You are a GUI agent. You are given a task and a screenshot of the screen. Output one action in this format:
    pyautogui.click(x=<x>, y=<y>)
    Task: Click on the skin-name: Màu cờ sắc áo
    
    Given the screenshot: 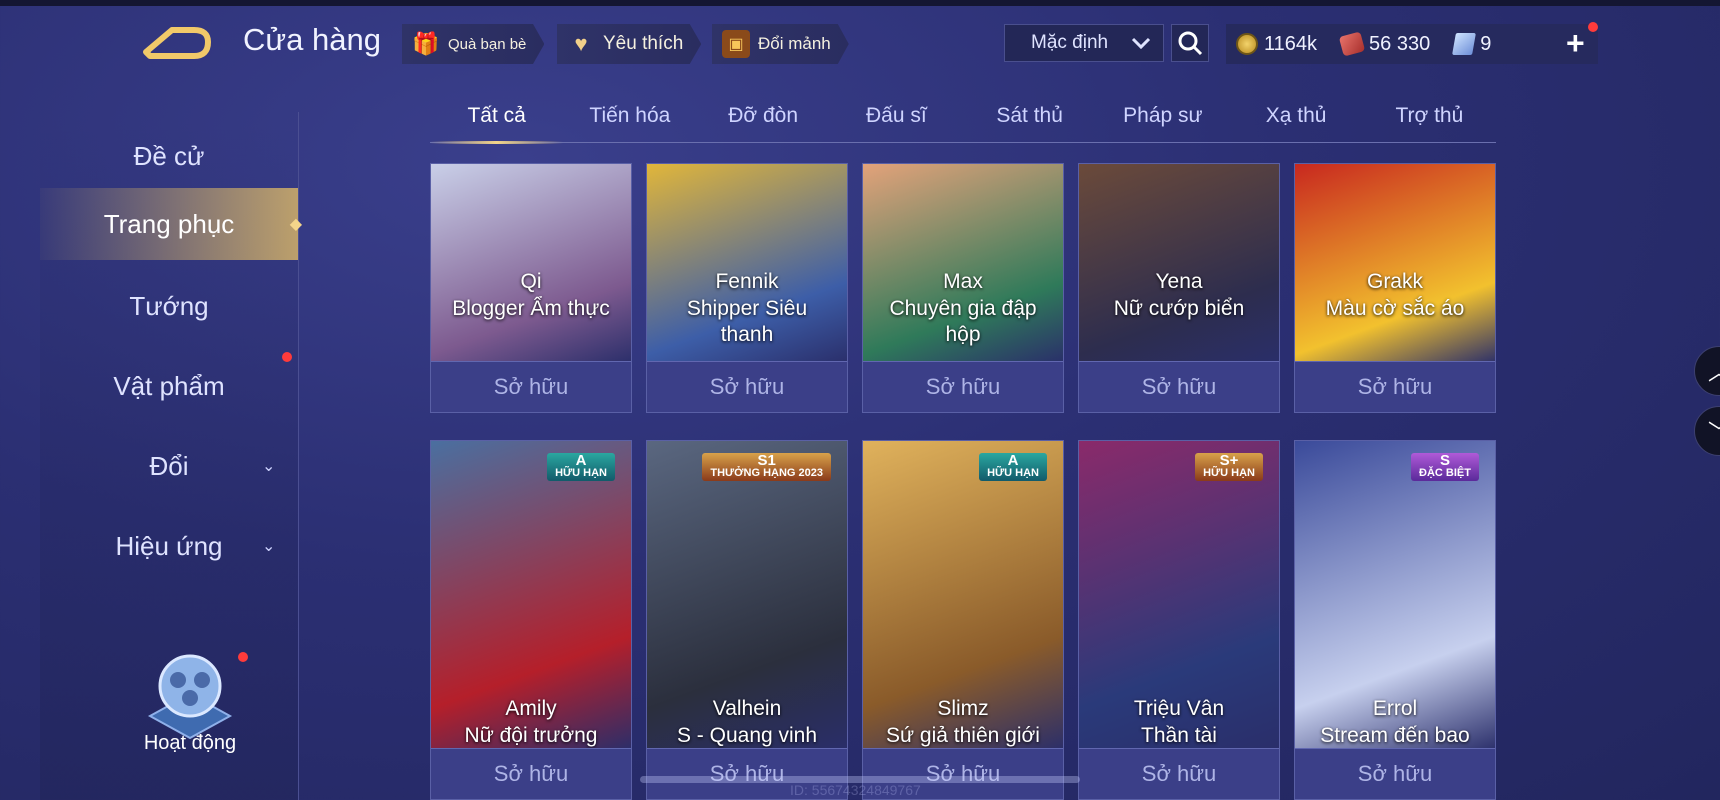 What is the action you would take?
    pyautogui.click(x=1395, y=308)
    